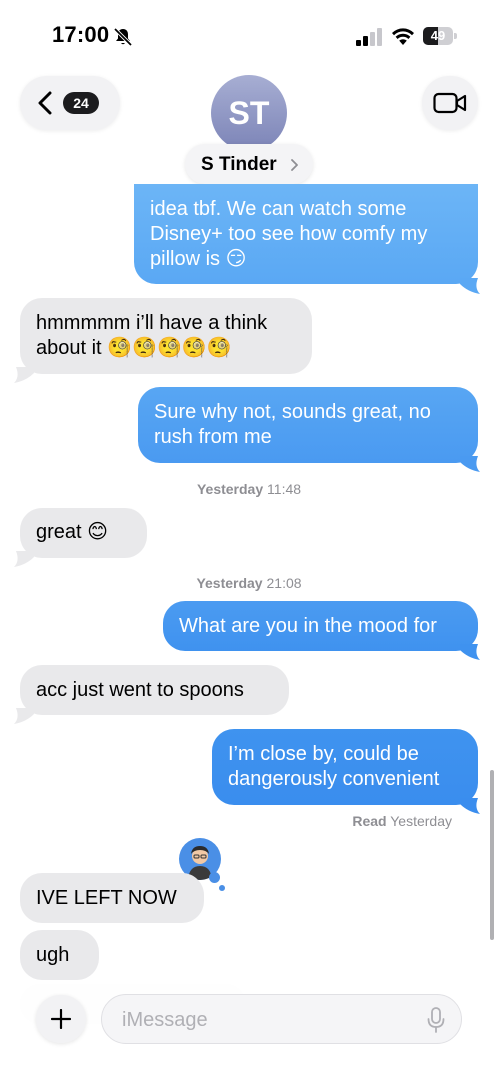  I want to click on facetime-video-button, so click(450, 103).